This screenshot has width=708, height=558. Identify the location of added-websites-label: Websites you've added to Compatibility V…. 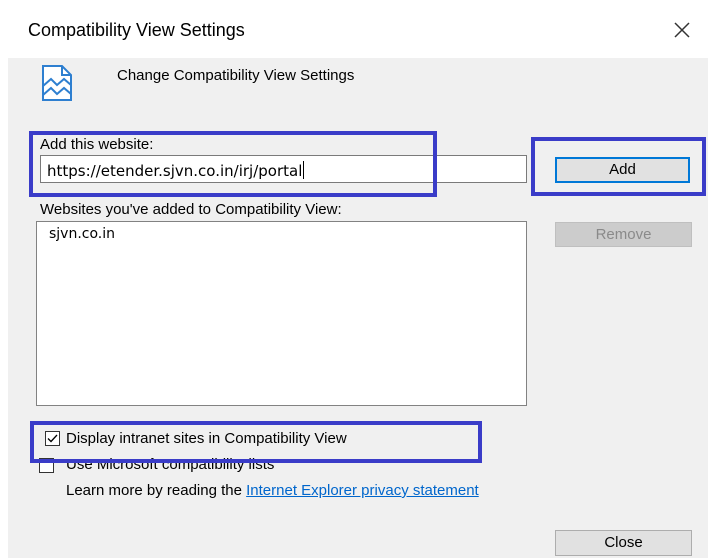
(191, 209).